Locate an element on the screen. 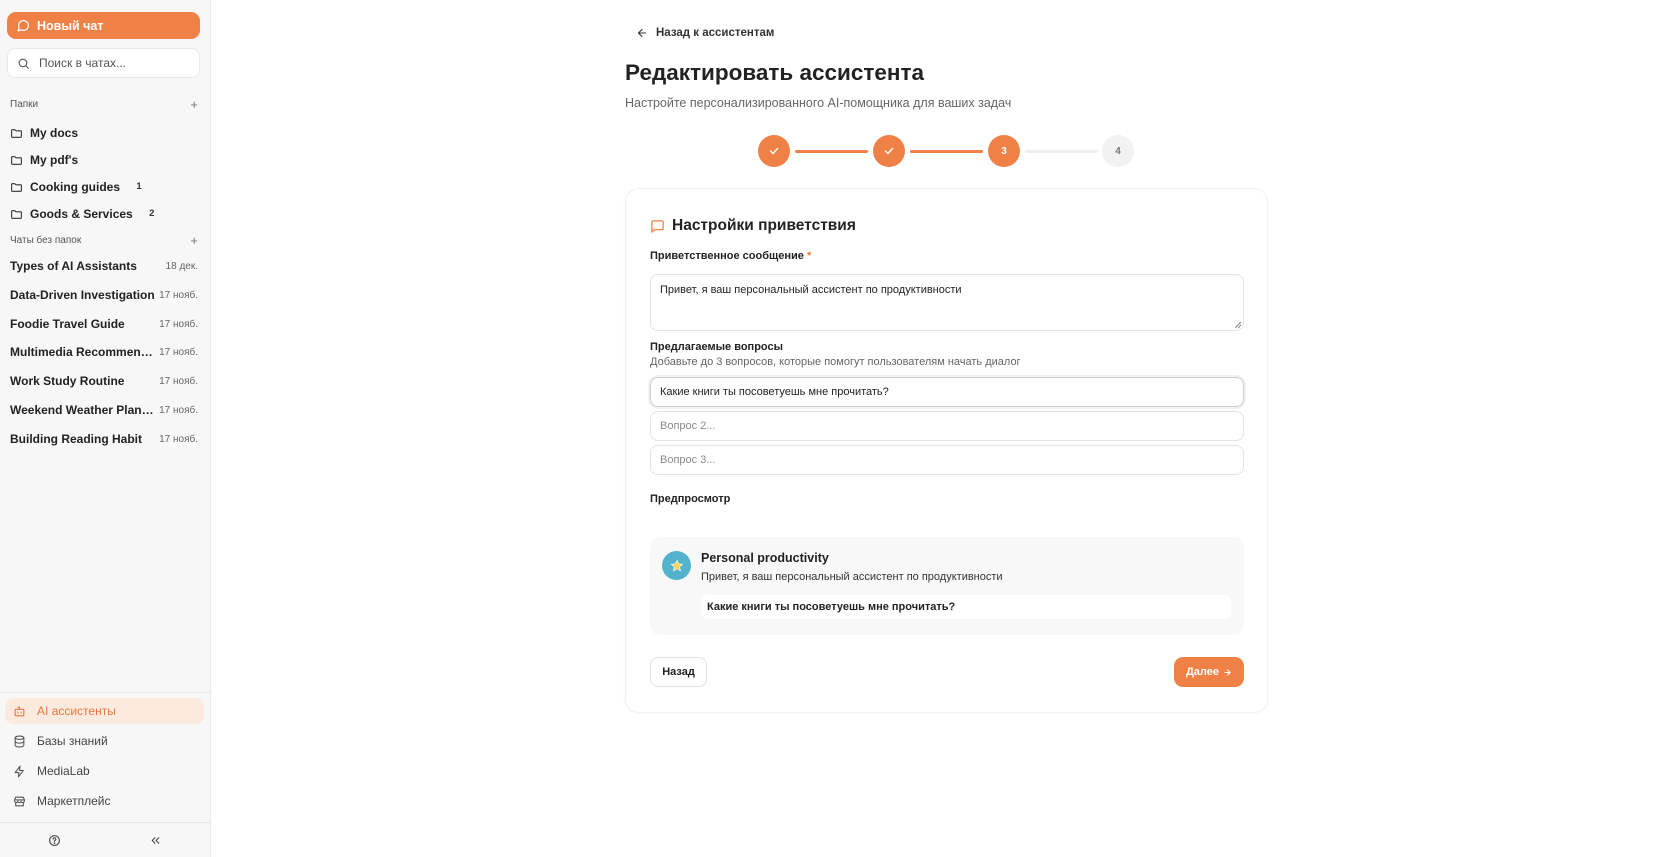 Image resolution: width=1680 pixels, height=857 pixels. chat-title: Foodie Travel Guide is located at coordinates (67, 324).